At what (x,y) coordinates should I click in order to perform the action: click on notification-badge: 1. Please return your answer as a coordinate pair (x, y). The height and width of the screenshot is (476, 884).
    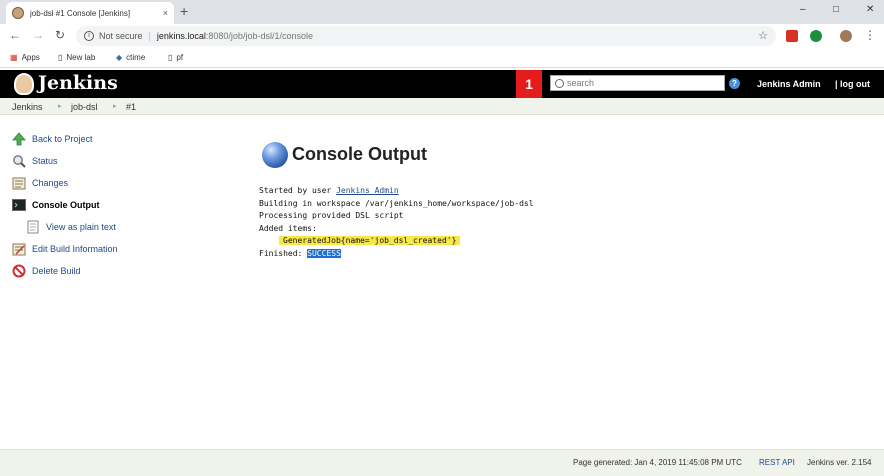
    Looking at the image, I should click on (529, 84).